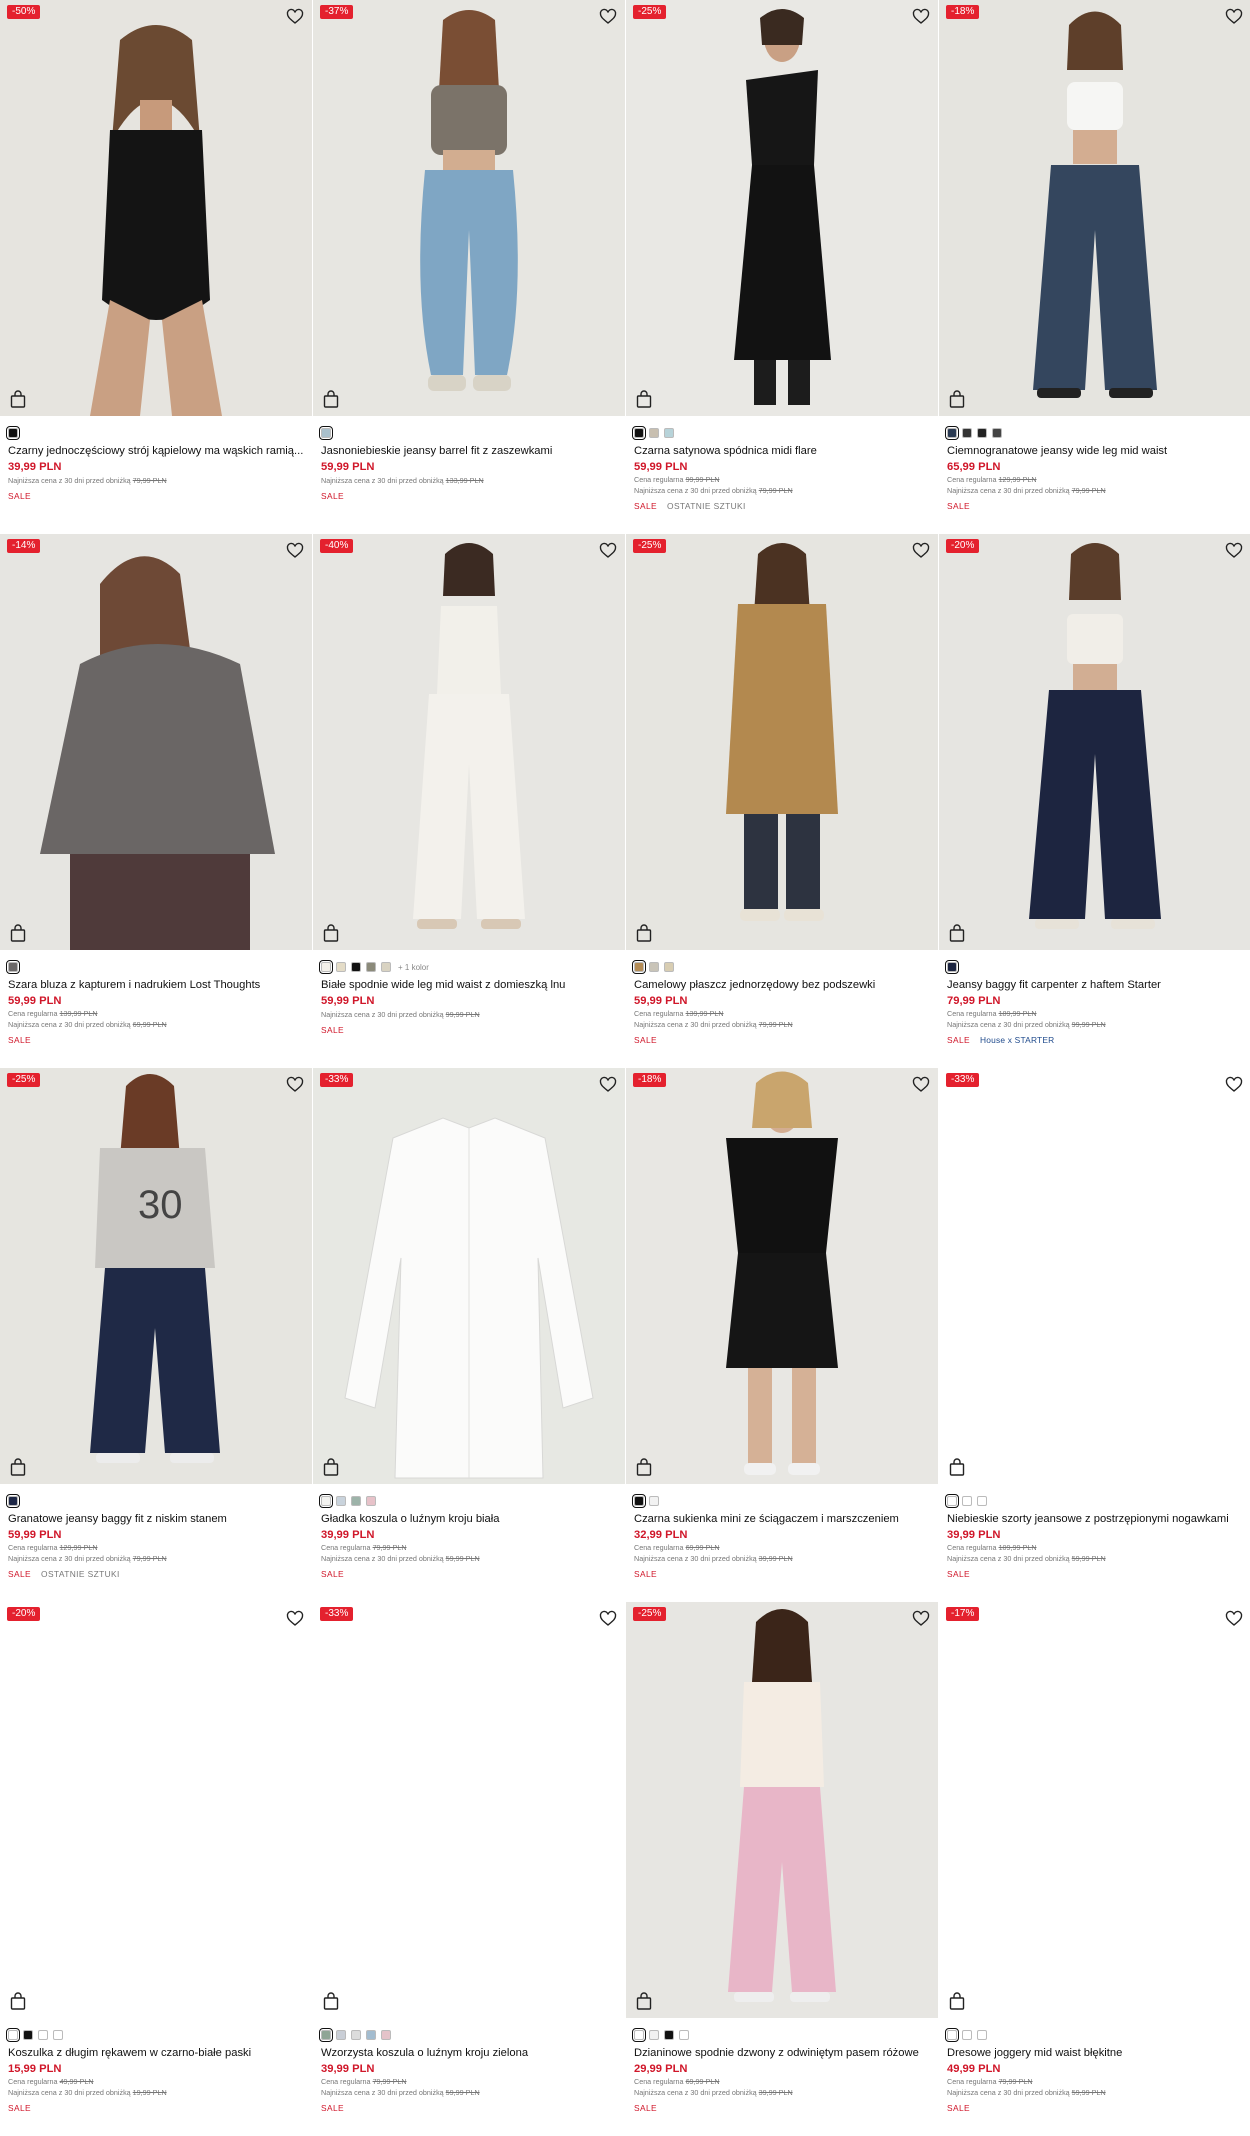 The height and width of the screenshot is (2136, 1250). I want to click on more-colors-label: + 1 kolor, so click(413, 967).